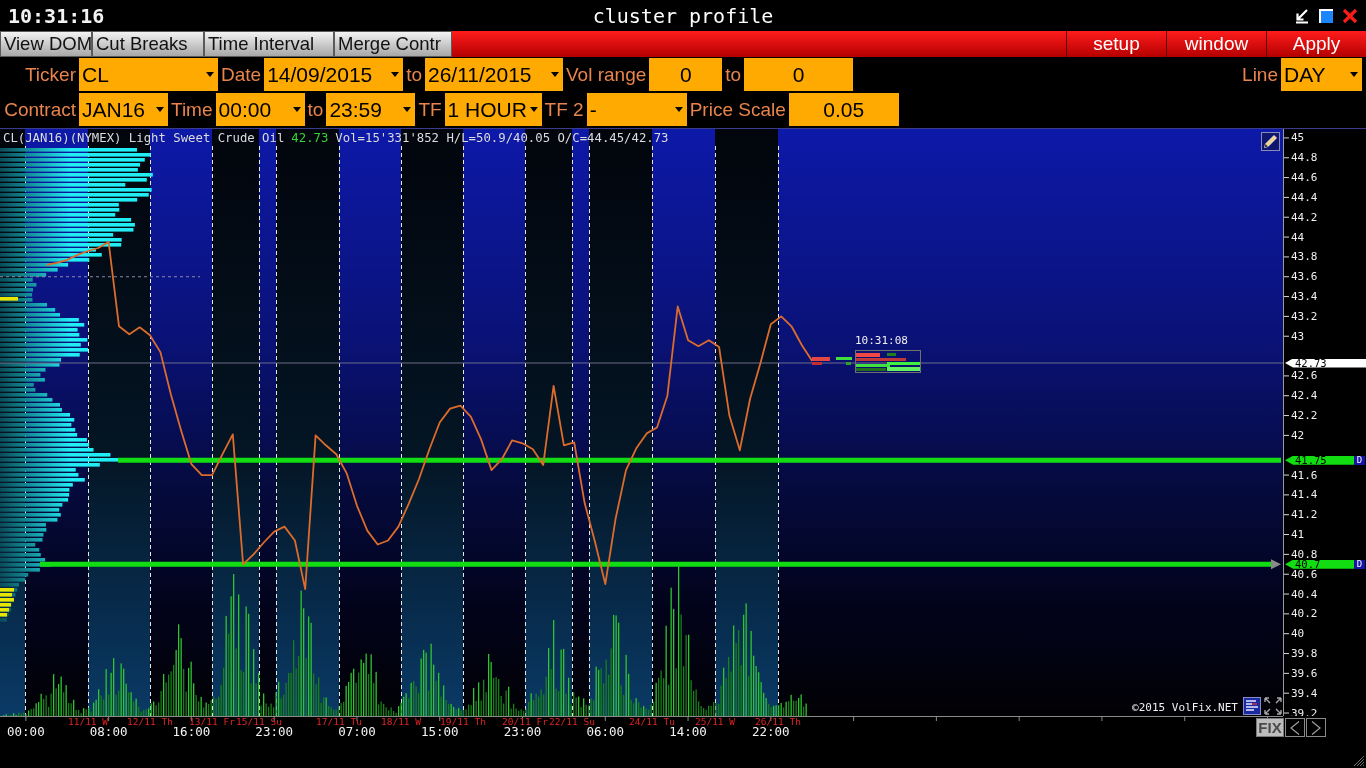 This screenshot has width=1366, height=768. What do you see at coordinates (1304, 257) in the screenshot?
I see `price-tick-label: 43.8` at bounding box center [1304, 257].